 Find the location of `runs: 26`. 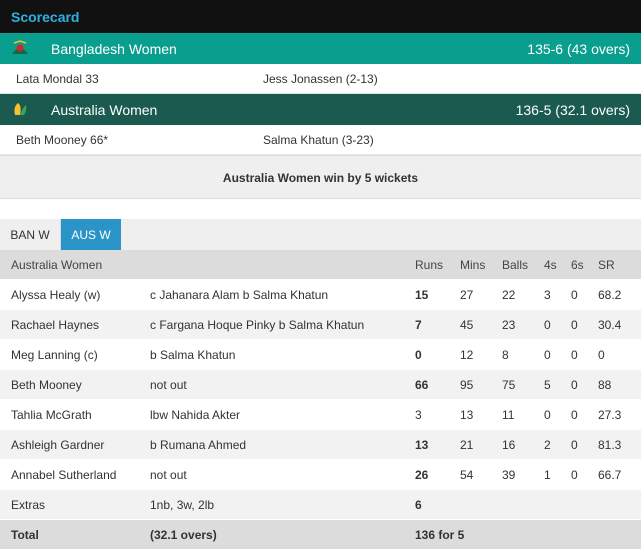

runs: 26 is located at coordinates (422, 475).